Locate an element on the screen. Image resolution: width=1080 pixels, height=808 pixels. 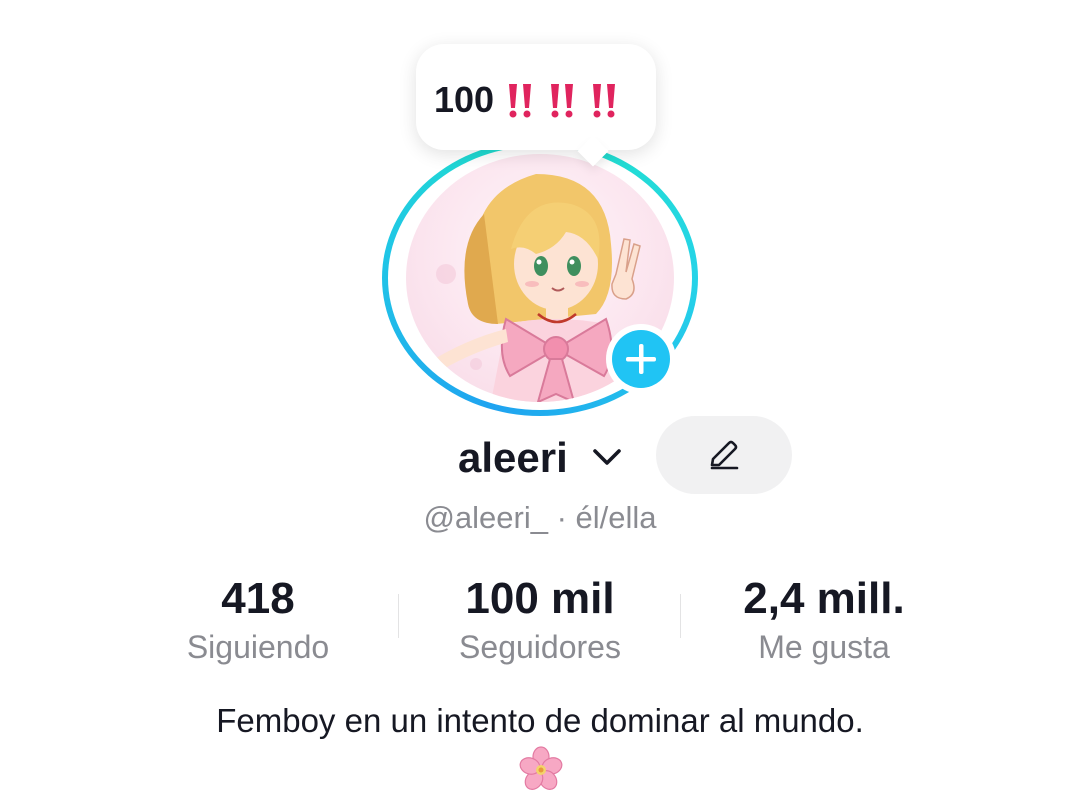
cherry-blossom-icon is located at coordinates (541, 769).